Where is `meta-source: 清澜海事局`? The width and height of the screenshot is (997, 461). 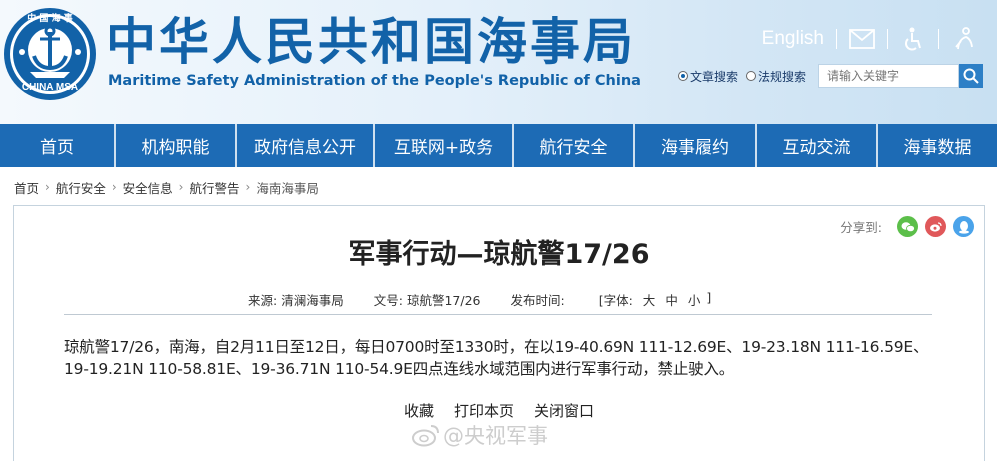 meta-source: 清澜海事局 is located at coordinates (312, 300).